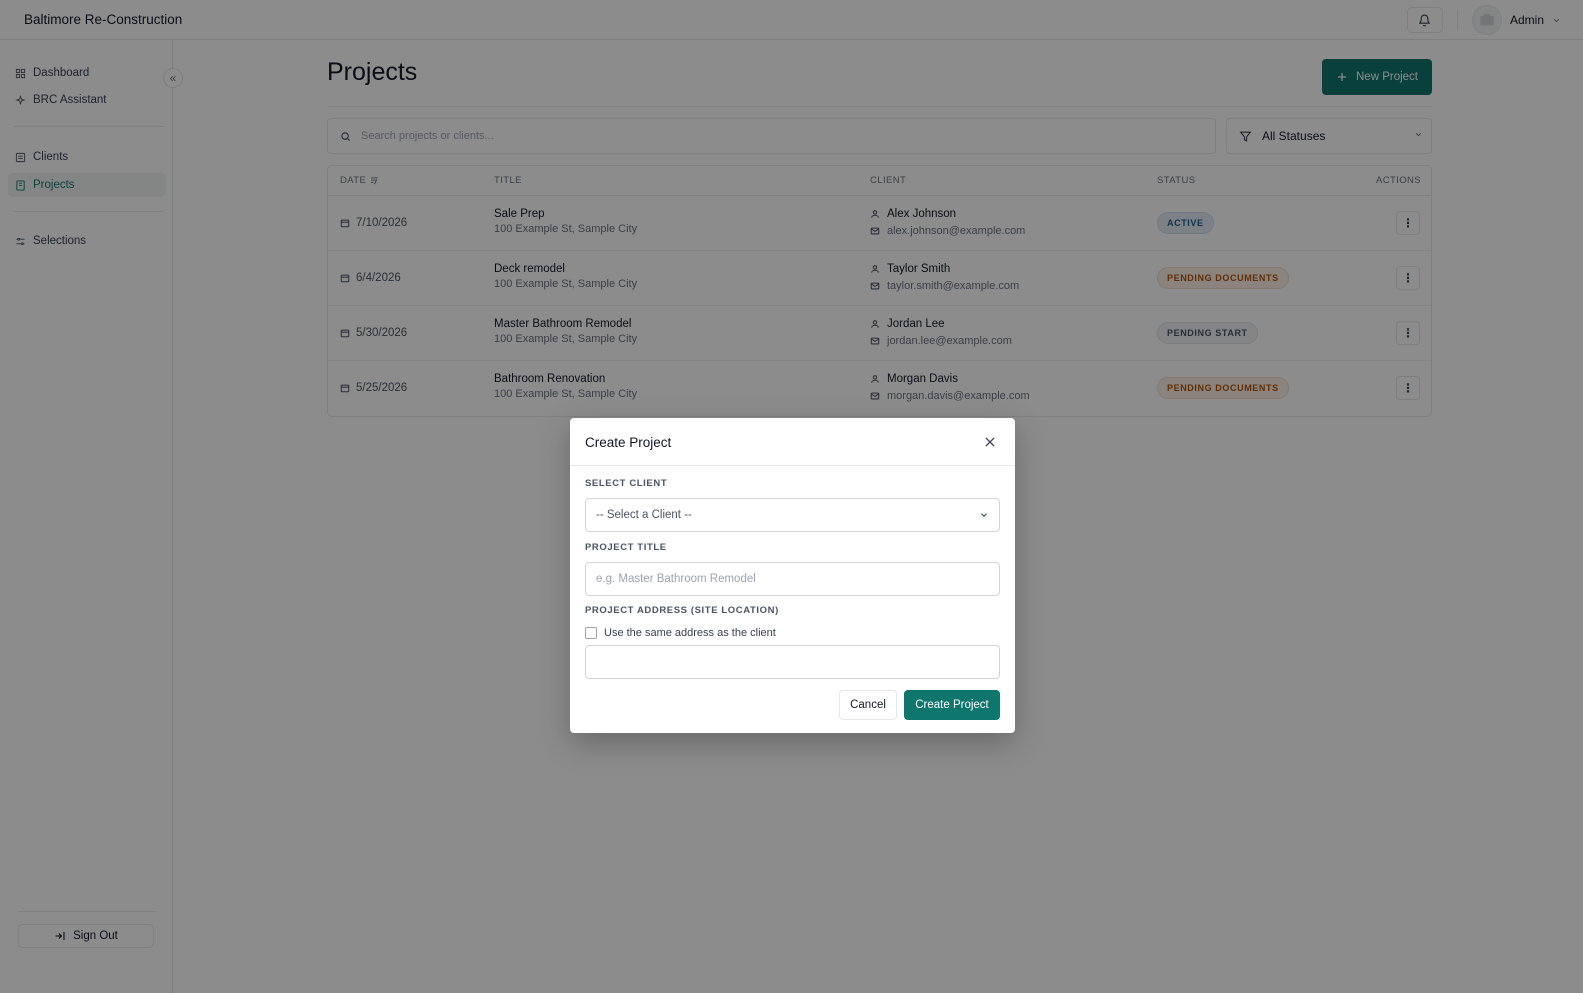 The image size is (1583, 993). I want to click on select-client-label: SELECT CLIENT, so click(626, 483).